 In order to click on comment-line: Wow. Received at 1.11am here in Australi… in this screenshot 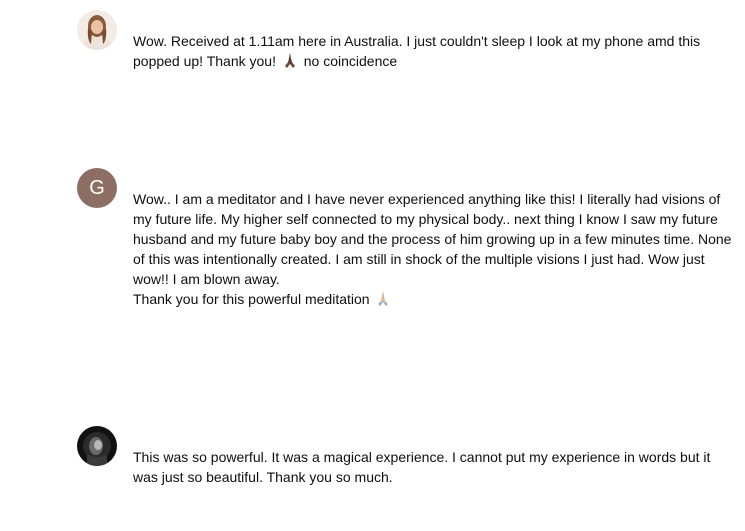, I will do `click(417, 41)`.